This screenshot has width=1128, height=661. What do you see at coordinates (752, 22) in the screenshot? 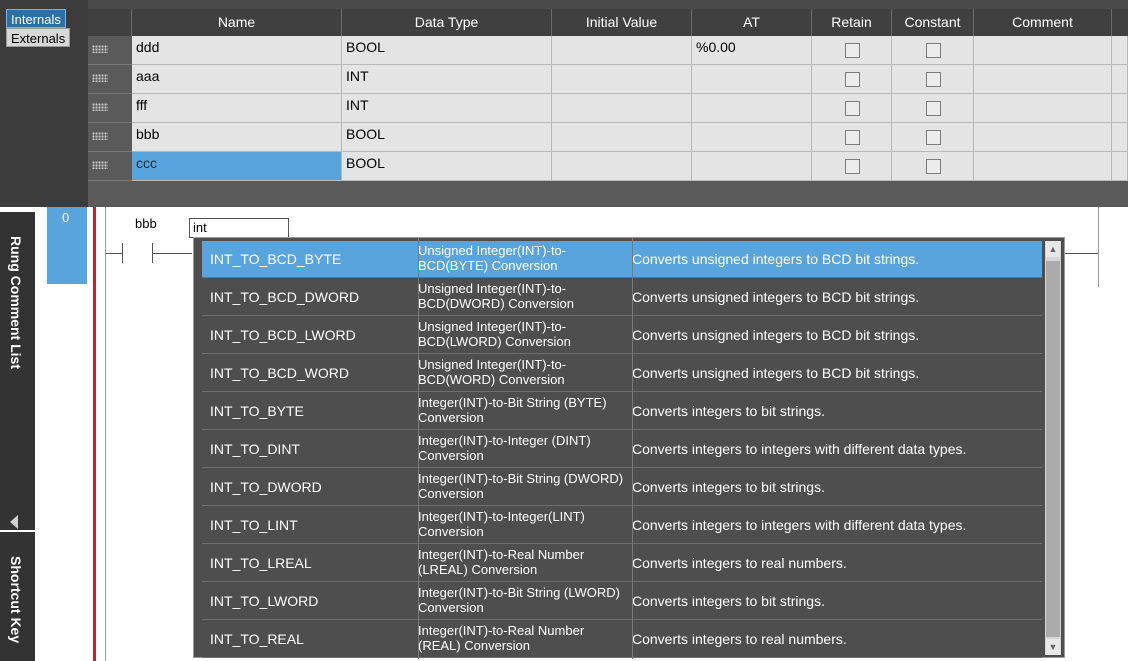
I see `header-at: AT` at bounding box center [752, 22].